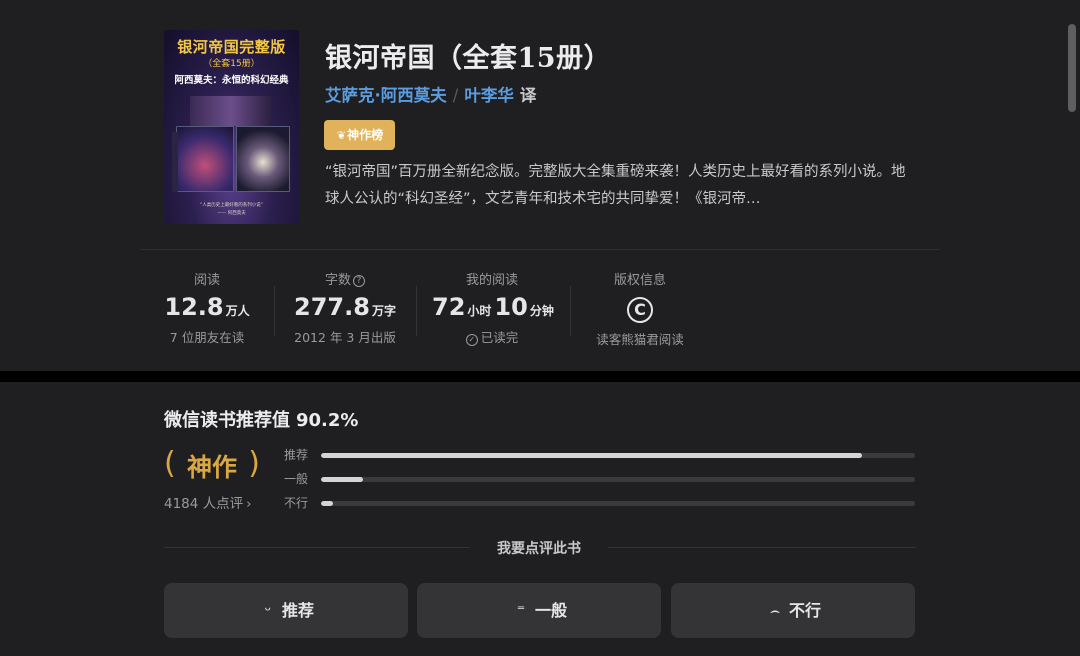 This screenshot has width=1080, height=656. Describe the element at coordinates (231, 80) in the screenshot. I see `cover-author-line: 阿西莫夫：永恒的科幻经典` at that location.